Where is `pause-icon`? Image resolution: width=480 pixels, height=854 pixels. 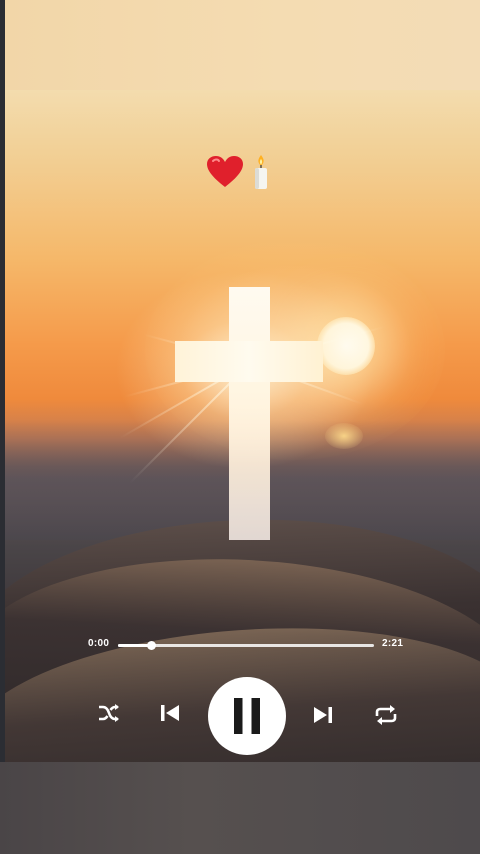 pause-icon is located at coordinates (247, 716).